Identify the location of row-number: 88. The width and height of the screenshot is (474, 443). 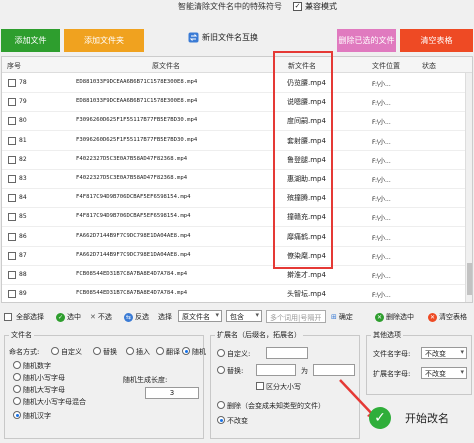
(23, 274).